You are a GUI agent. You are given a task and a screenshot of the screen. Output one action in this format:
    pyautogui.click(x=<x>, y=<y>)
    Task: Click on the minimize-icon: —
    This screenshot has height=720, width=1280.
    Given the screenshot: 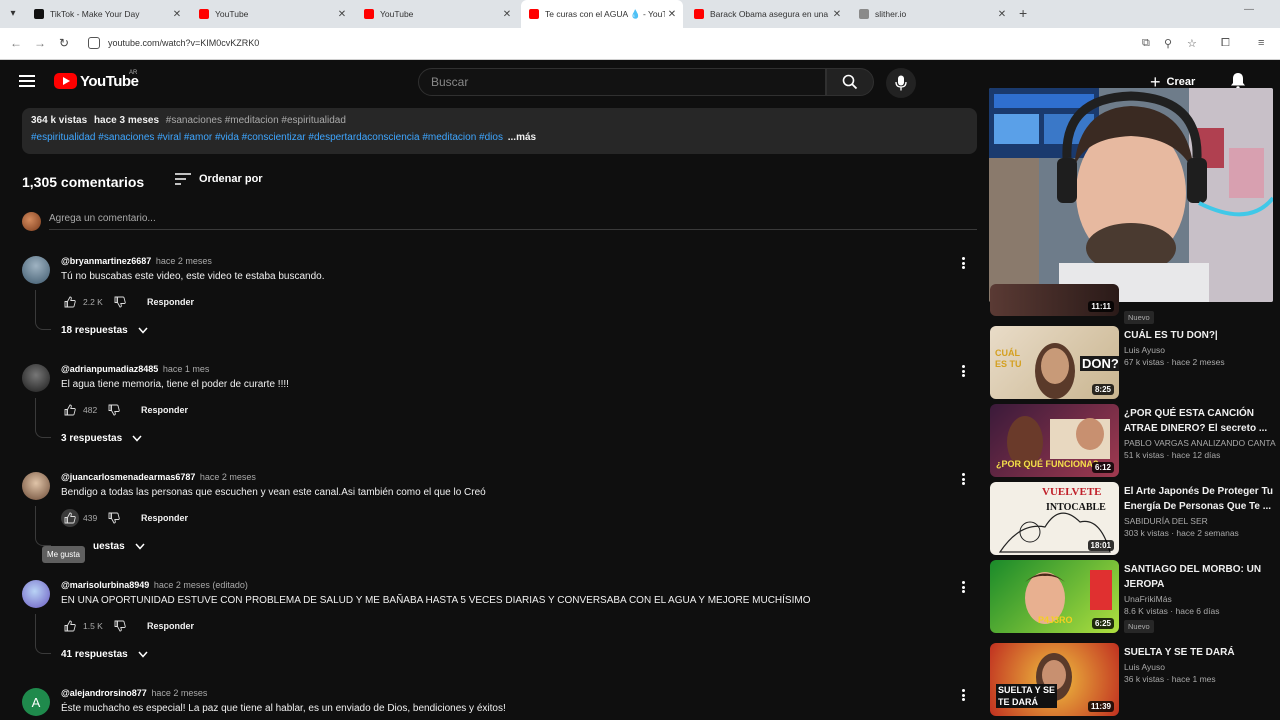 What is the action you would take?
    pyautogui.click(x=1249, y=9)
    